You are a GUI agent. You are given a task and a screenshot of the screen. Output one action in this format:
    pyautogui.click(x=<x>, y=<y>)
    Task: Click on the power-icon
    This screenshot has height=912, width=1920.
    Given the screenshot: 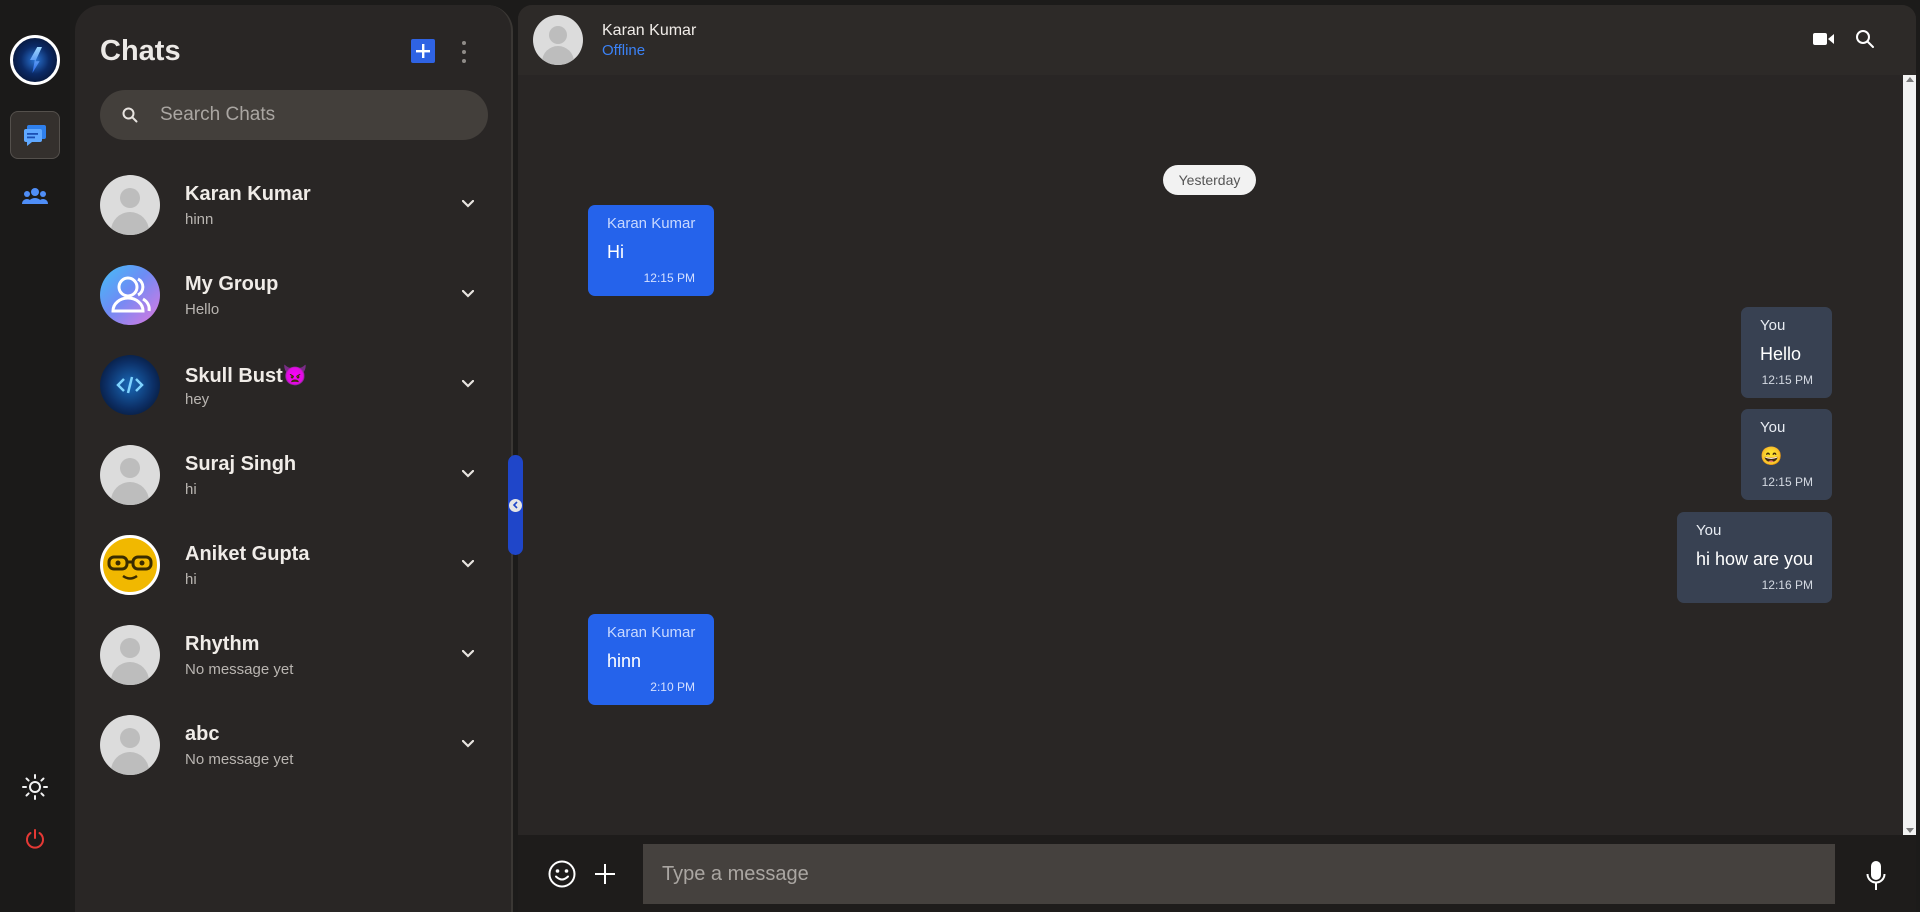 What is the action you would take?
    pyautogui.click(x=35, y=839)
    